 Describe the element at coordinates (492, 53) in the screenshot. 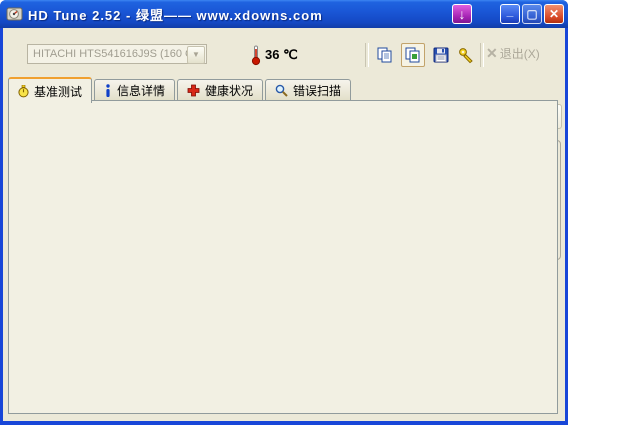

I see `exit-x-icon: ✕` at that location.